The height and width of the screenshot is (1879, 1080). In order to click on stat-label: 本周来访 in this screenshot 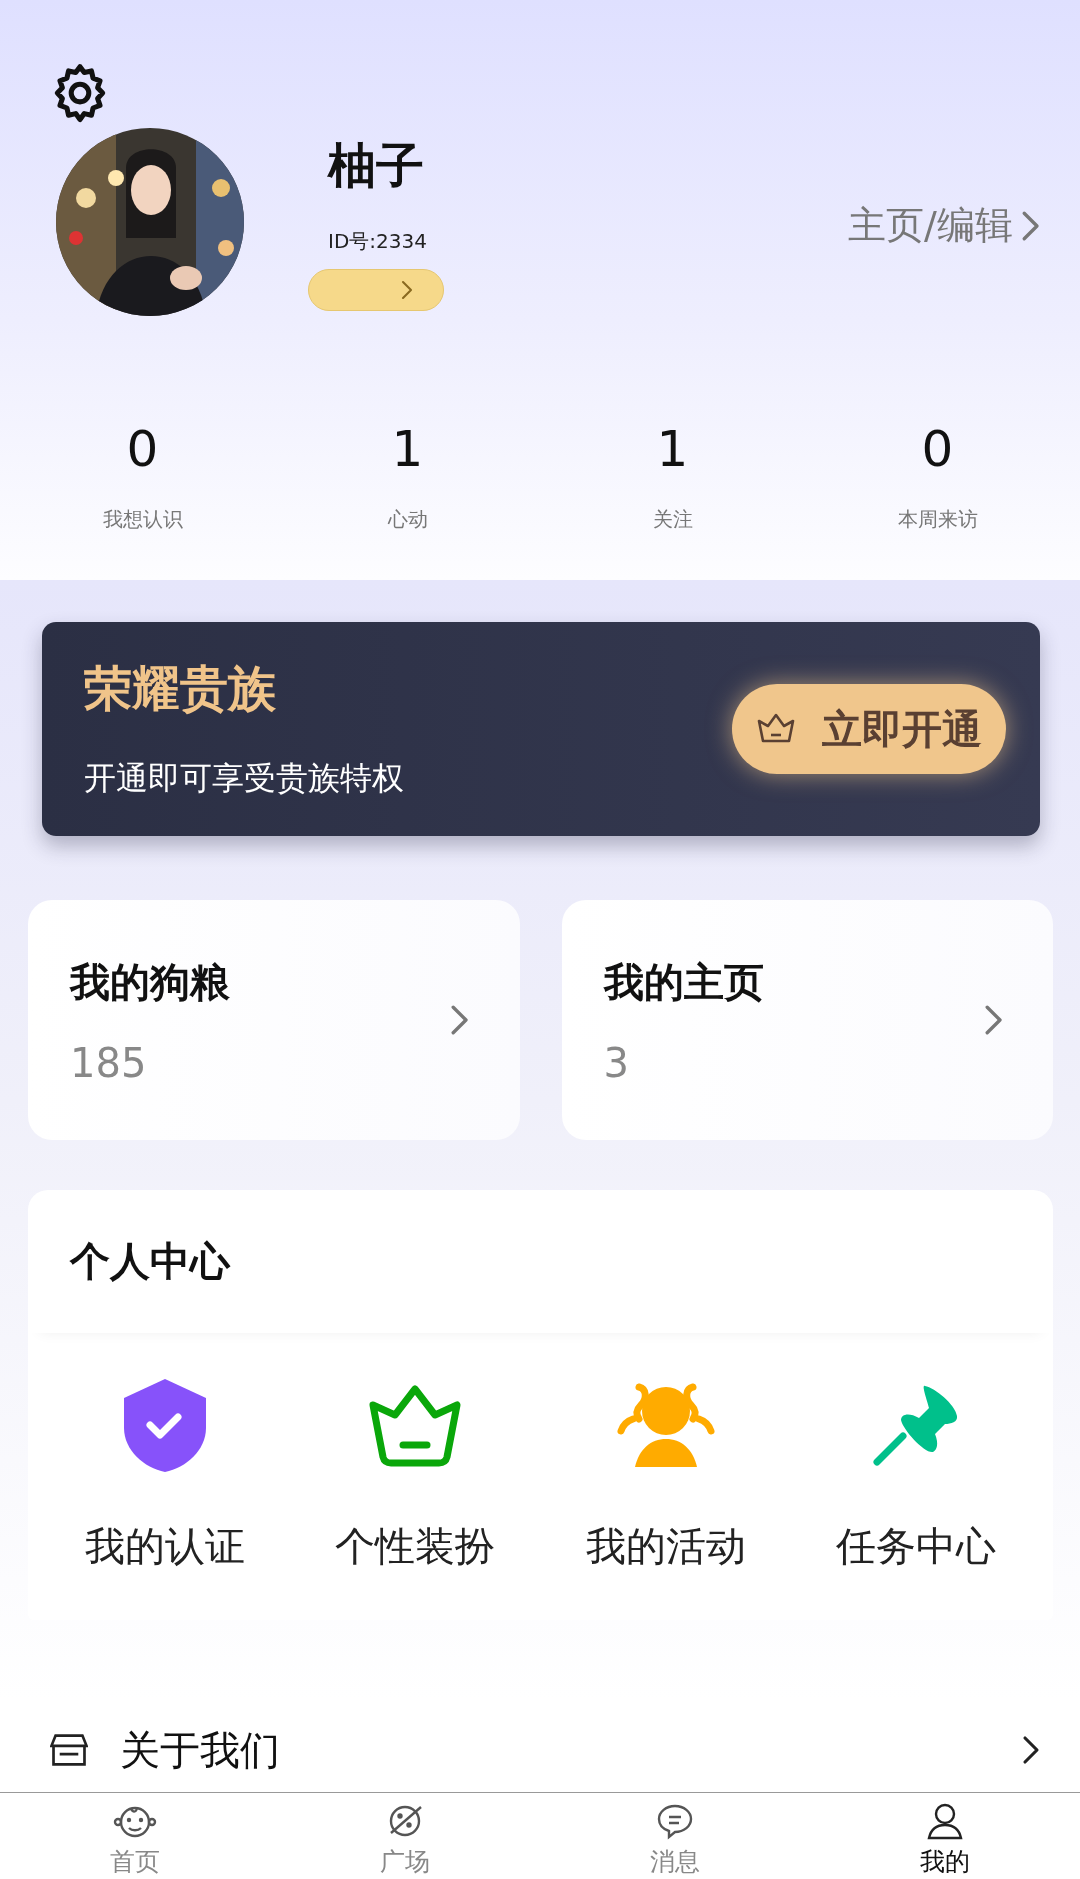, I will do `click(937, 519)`.